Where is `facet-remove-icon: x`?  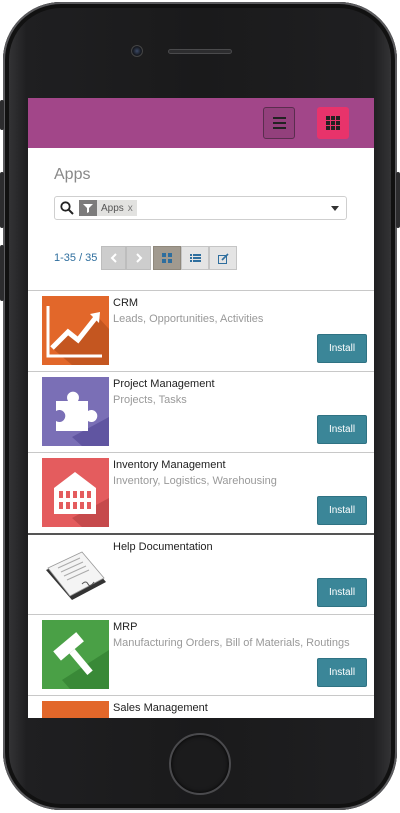
facet-remove-icon: x is located at coordinates (130, 208).